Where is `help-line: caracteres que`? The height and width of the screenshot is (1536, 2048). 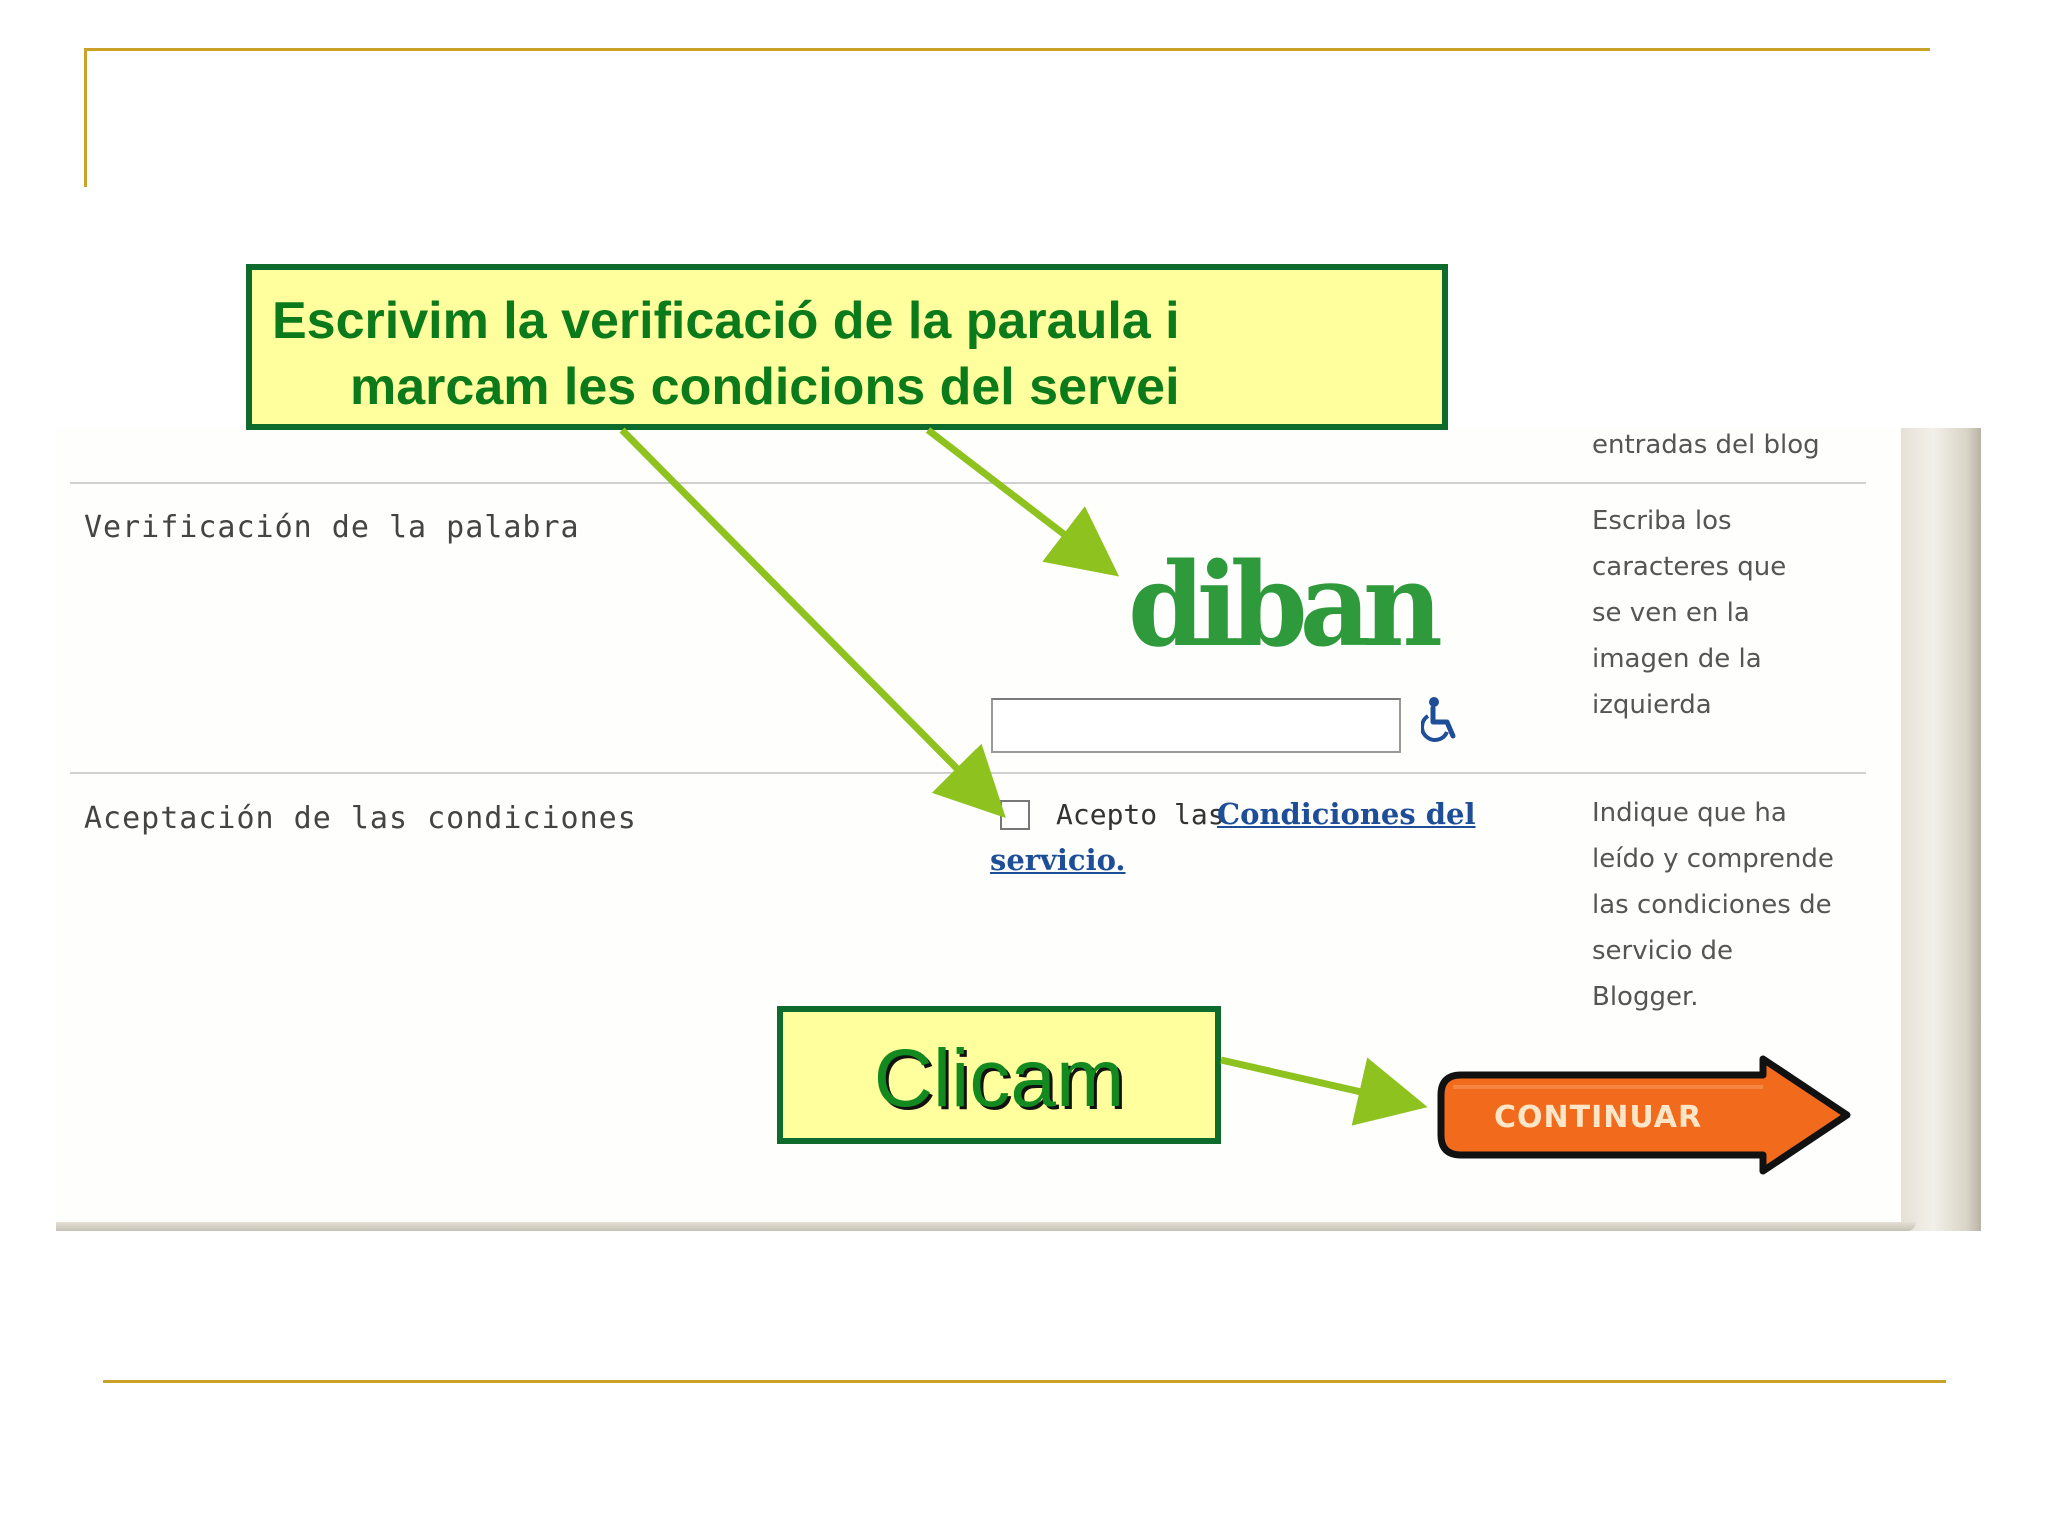 help-line: caracteres que is located at coordinates (1689, 567).